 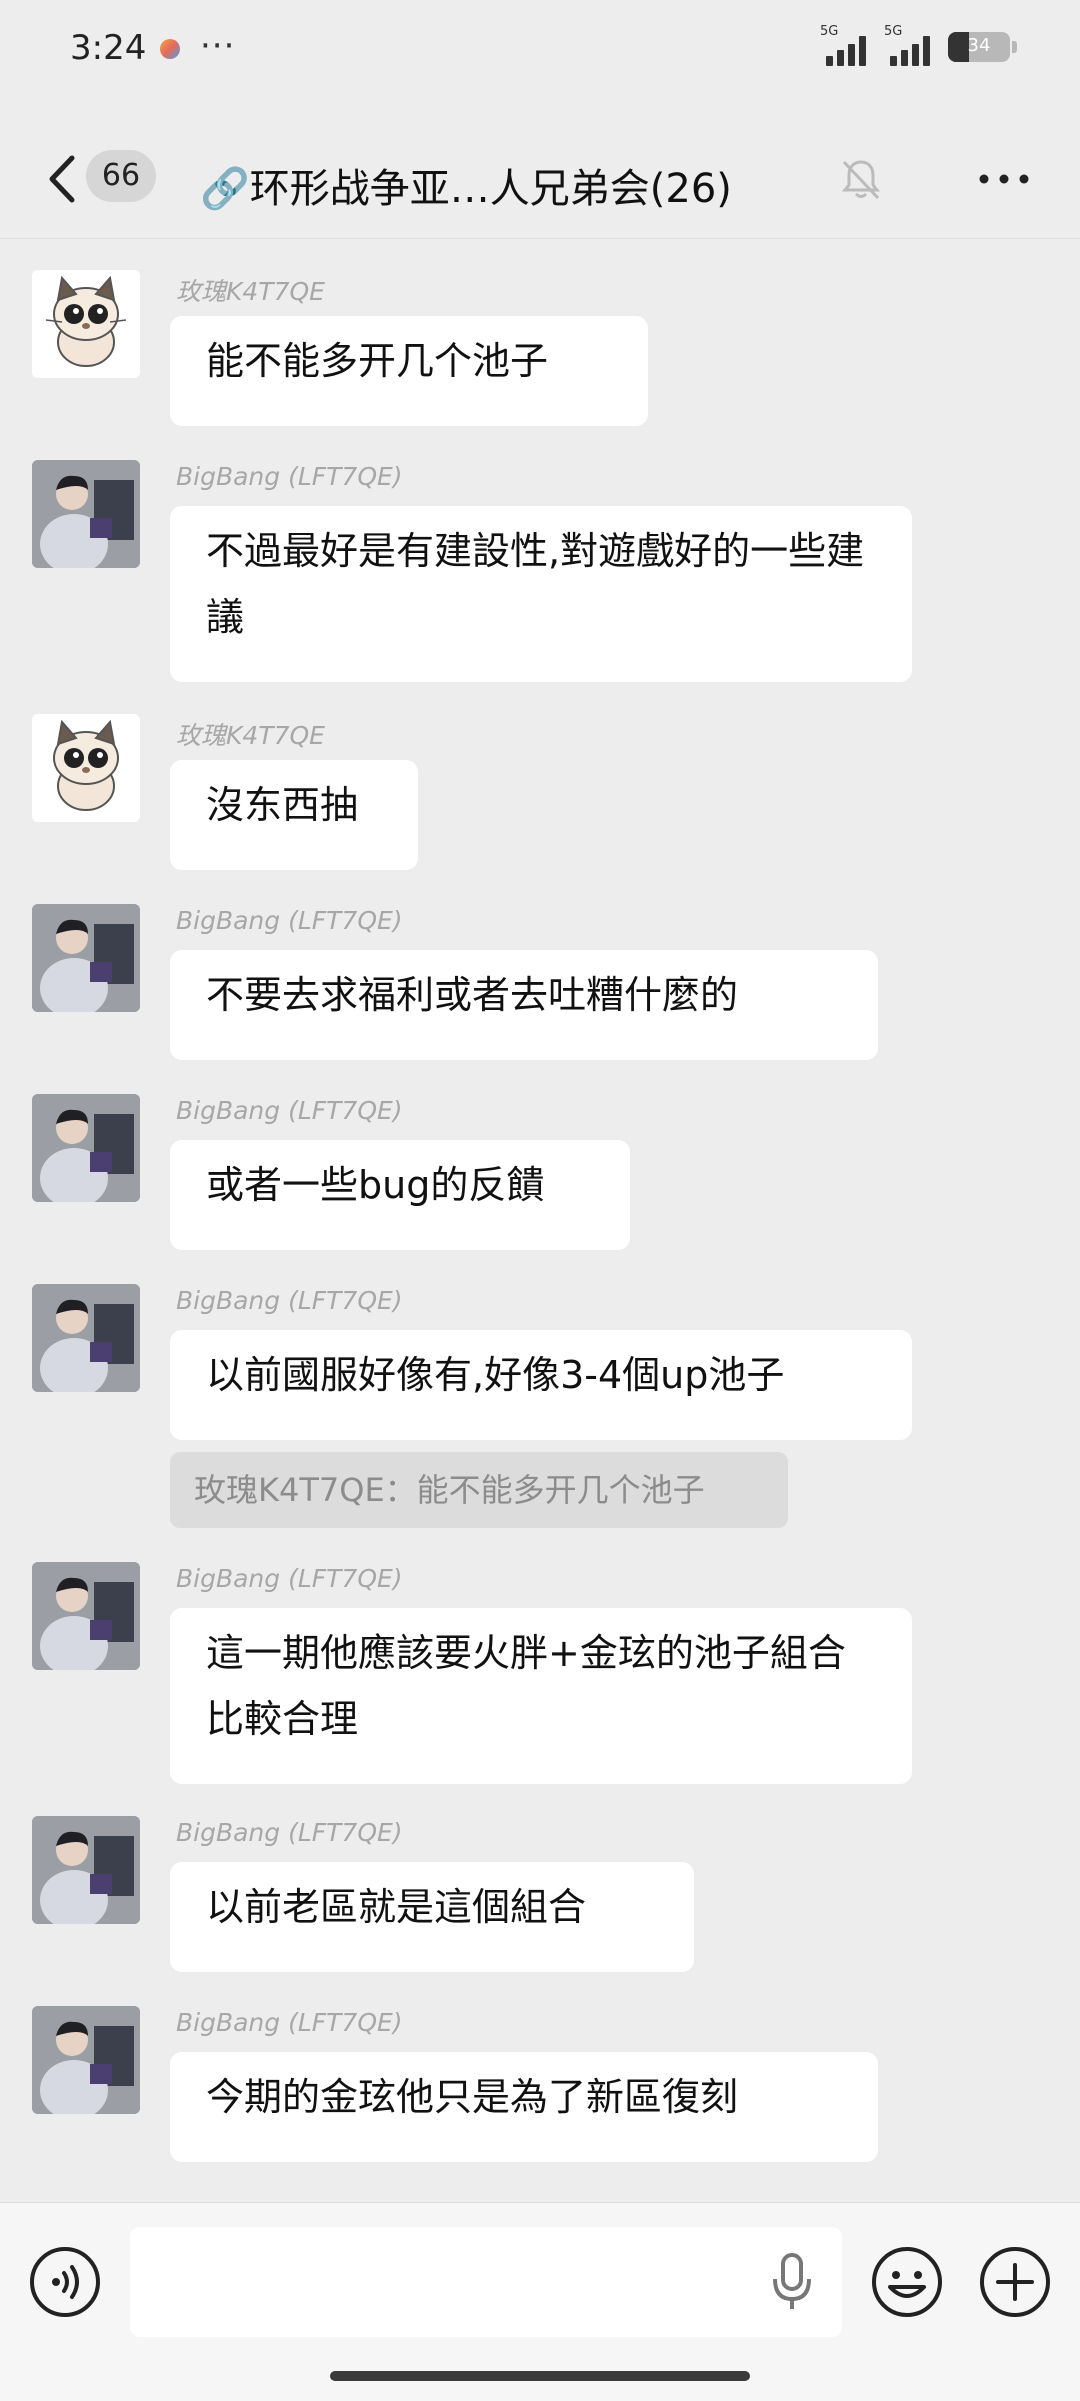 I want to click on voice-toggle-icon, so click(x=65, y=2282).